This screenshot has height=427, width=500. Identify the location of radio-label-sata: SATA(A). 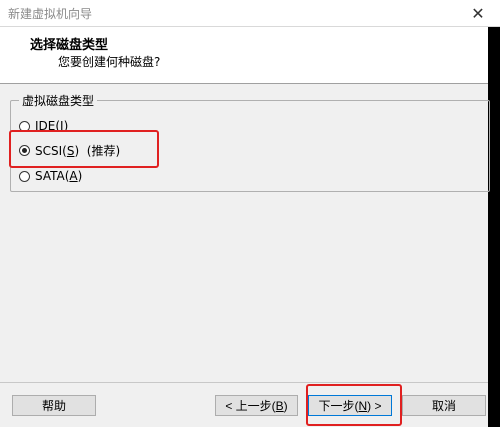
(59, 176).